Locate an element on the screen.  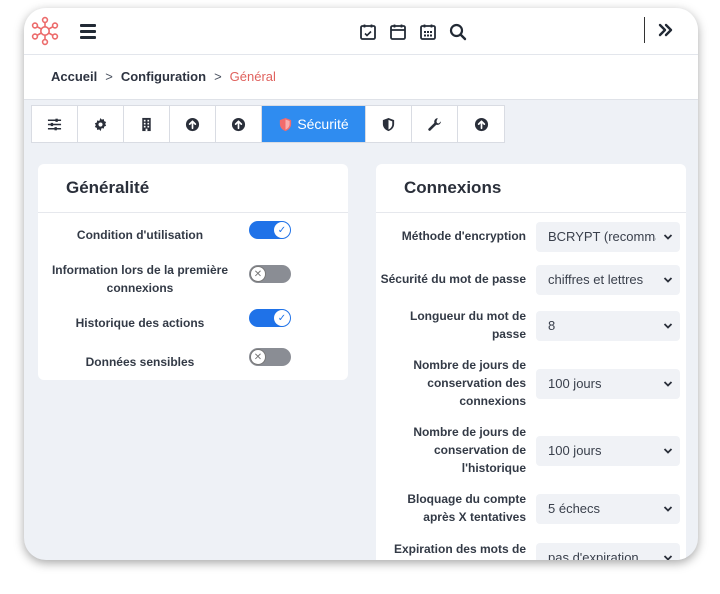
breadcrumb-home: Accueil is located at coordinates (74, 76).